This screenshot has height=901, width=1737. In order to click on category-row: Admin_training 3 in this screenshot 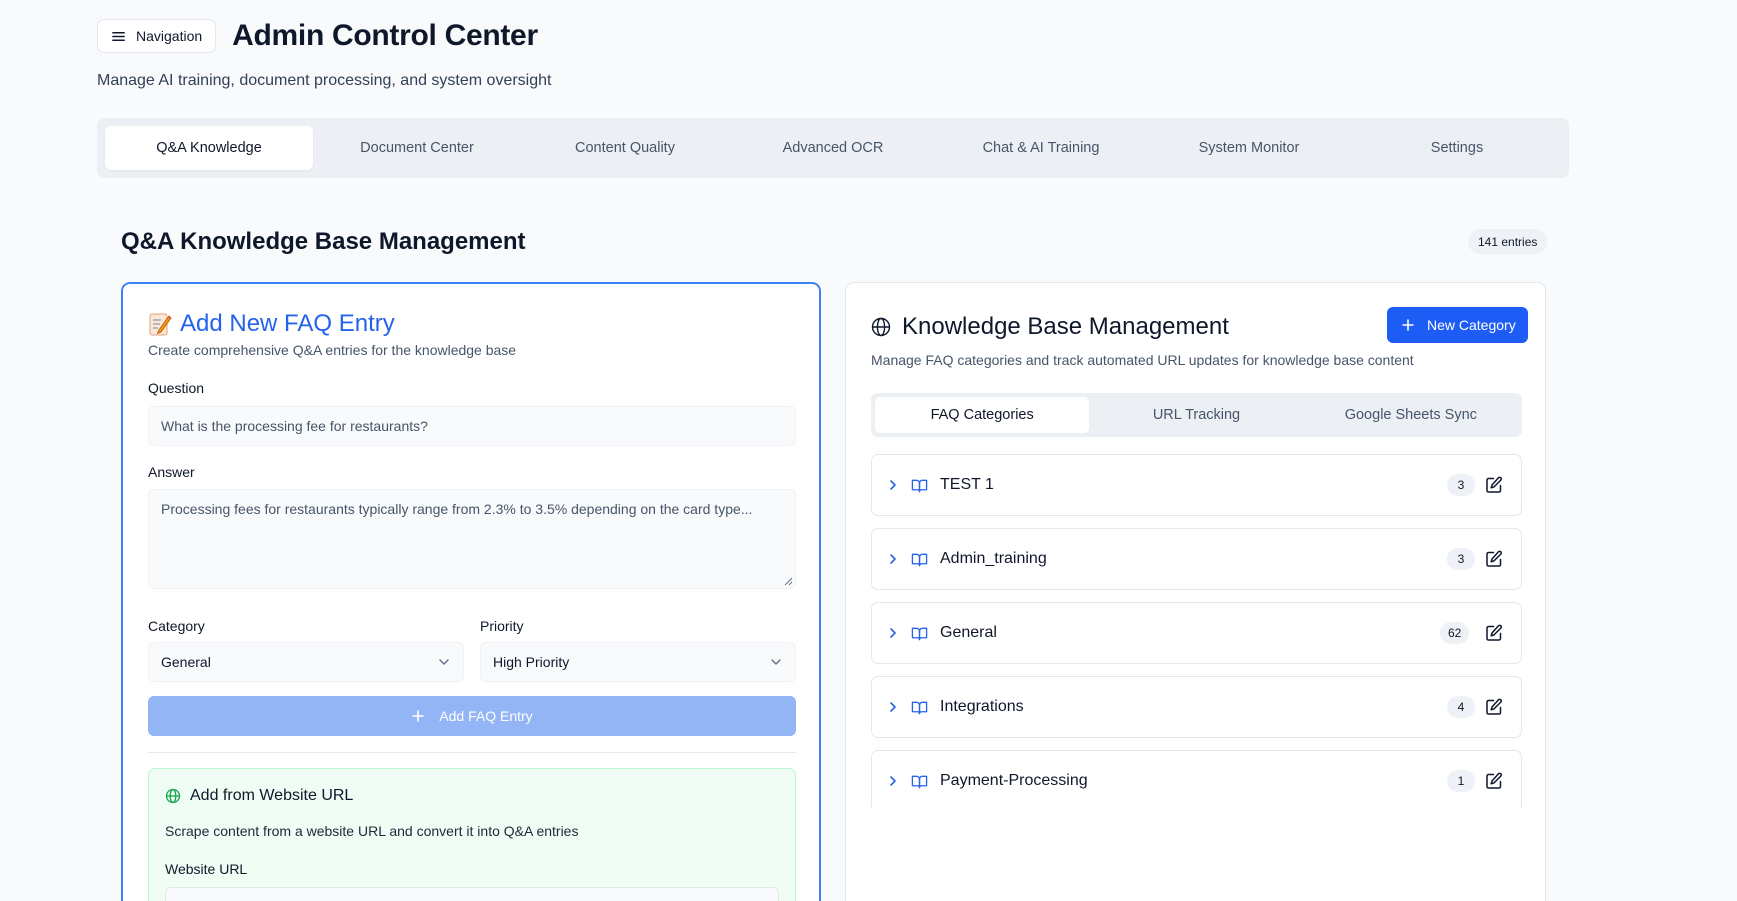, I will do `click(1196, 559)`.